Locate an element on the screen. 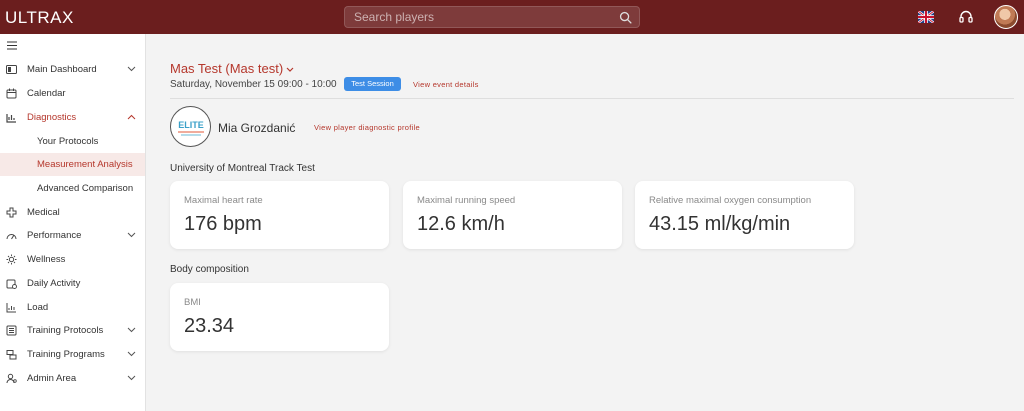 The width and height of the screenshot is (1024, 411). metric-label: BMI is located at coordinates (192, 302).